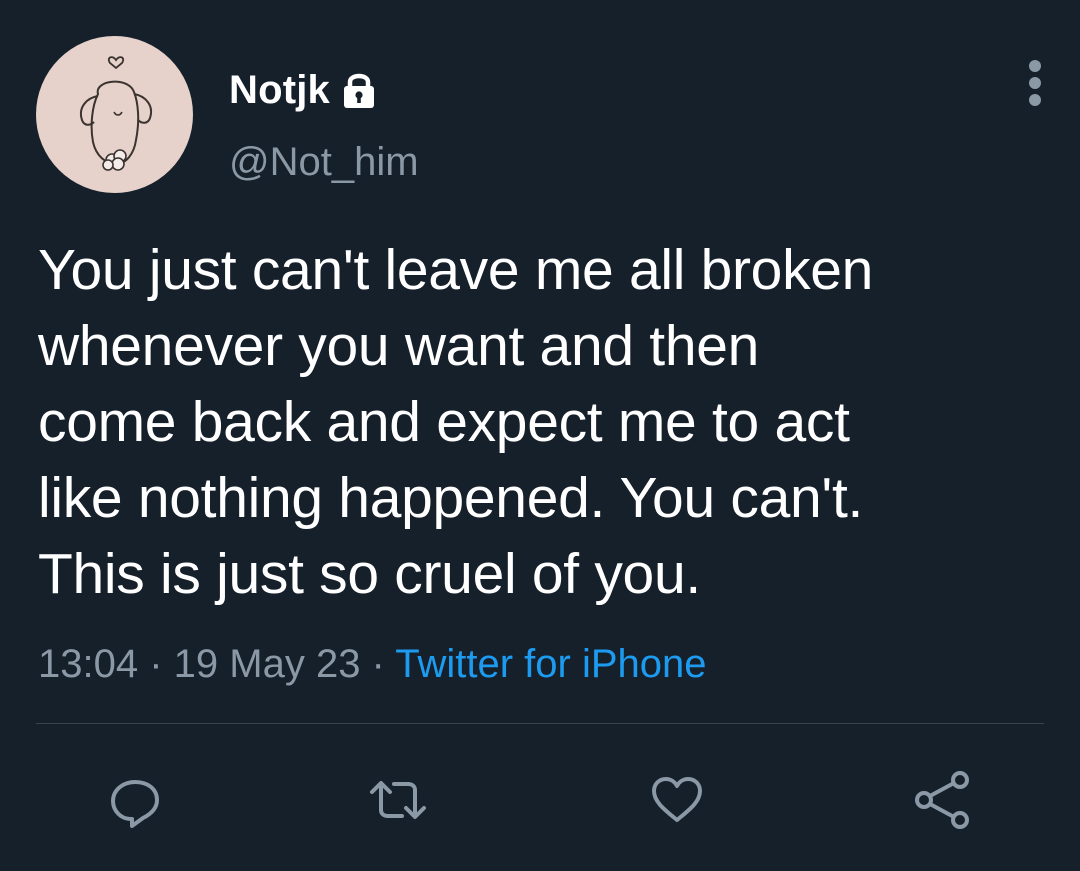 The image size is (1080, 871). I want to click on tweet-date: 19 May 23, so click(267, 664).